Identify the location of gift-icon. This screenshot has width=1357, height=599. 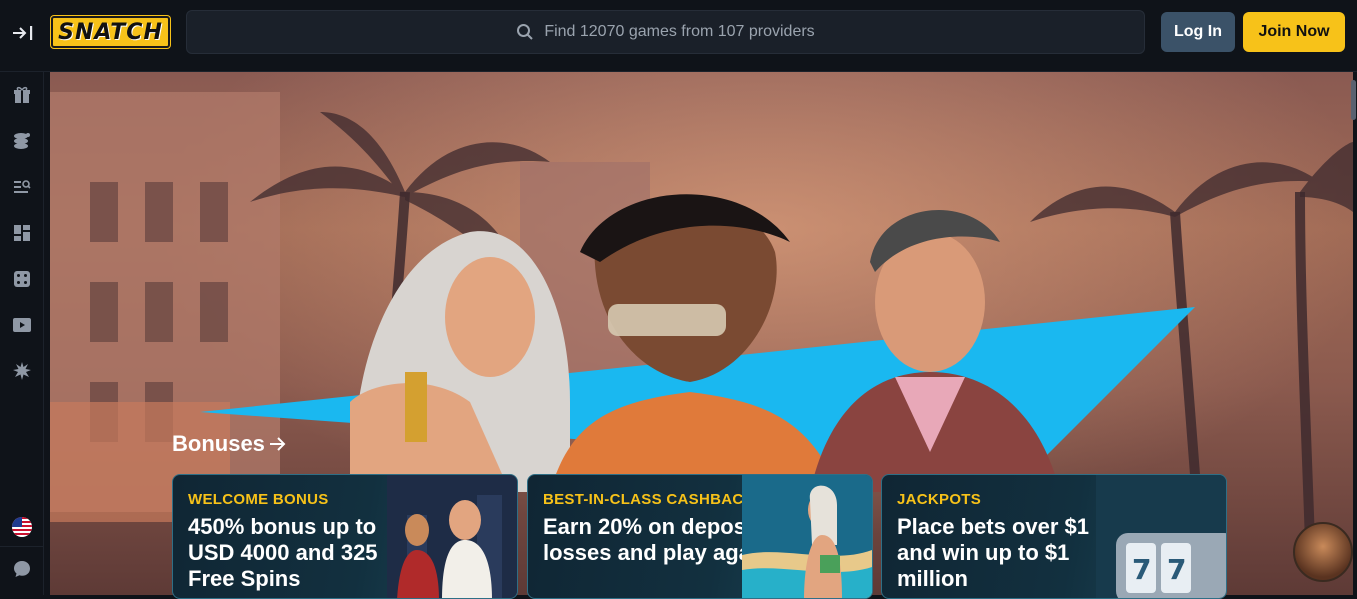
(22, 95).